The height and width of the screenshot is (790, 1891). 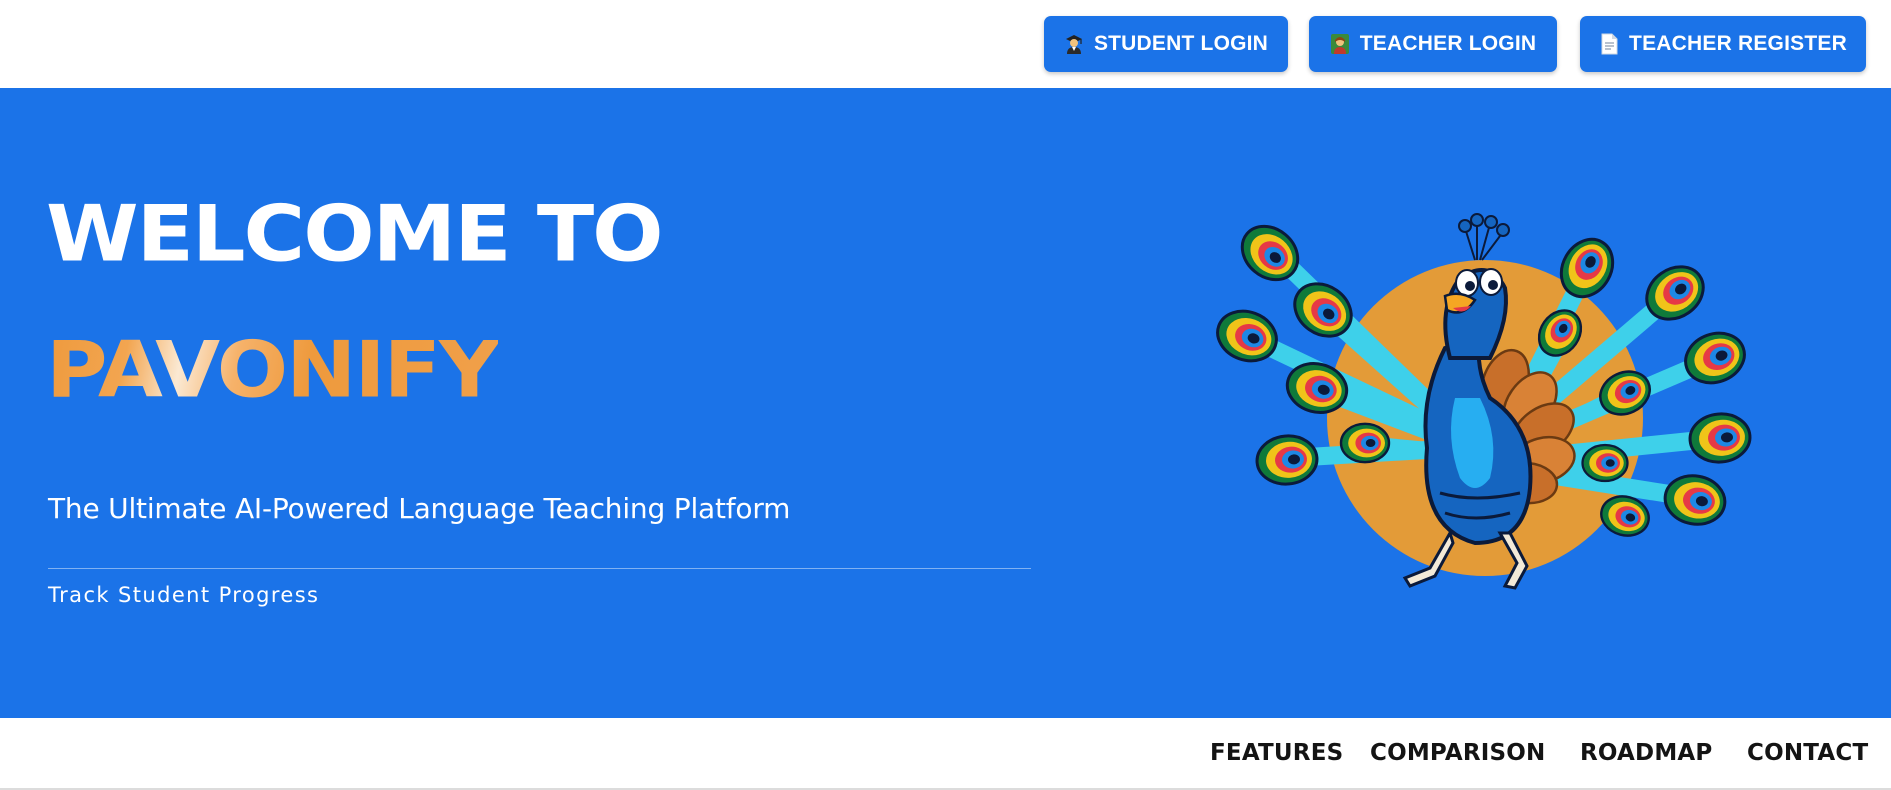 I want to click on section-nav: FEATURES COMPARISON ROADMAP CONTACT, so click(x=945, y=754).